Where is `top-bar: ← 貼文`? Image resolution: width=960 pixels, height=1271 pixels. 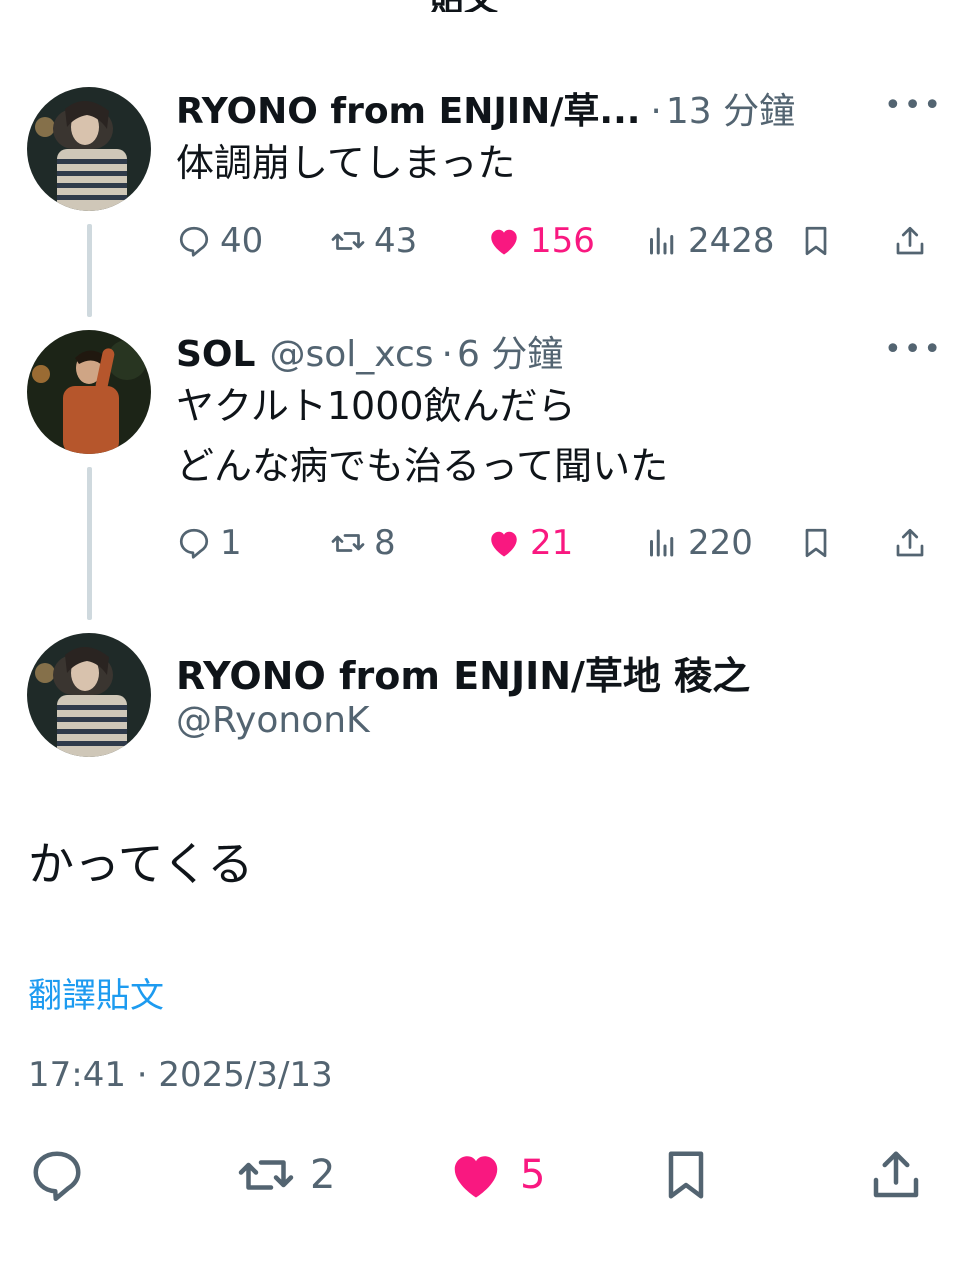 top-bar: ← 貼文 is located at coordinates (480, 6).